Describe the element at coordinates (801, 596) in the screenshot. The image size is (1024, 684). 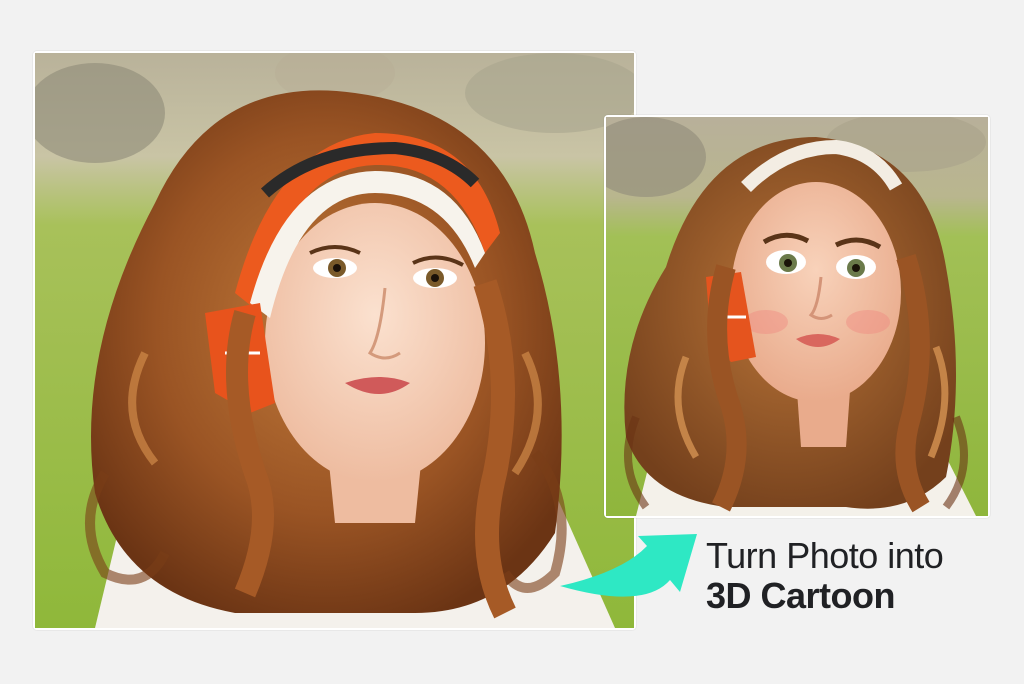
I see `caption-line-2: 3D Cartoon` at that location.